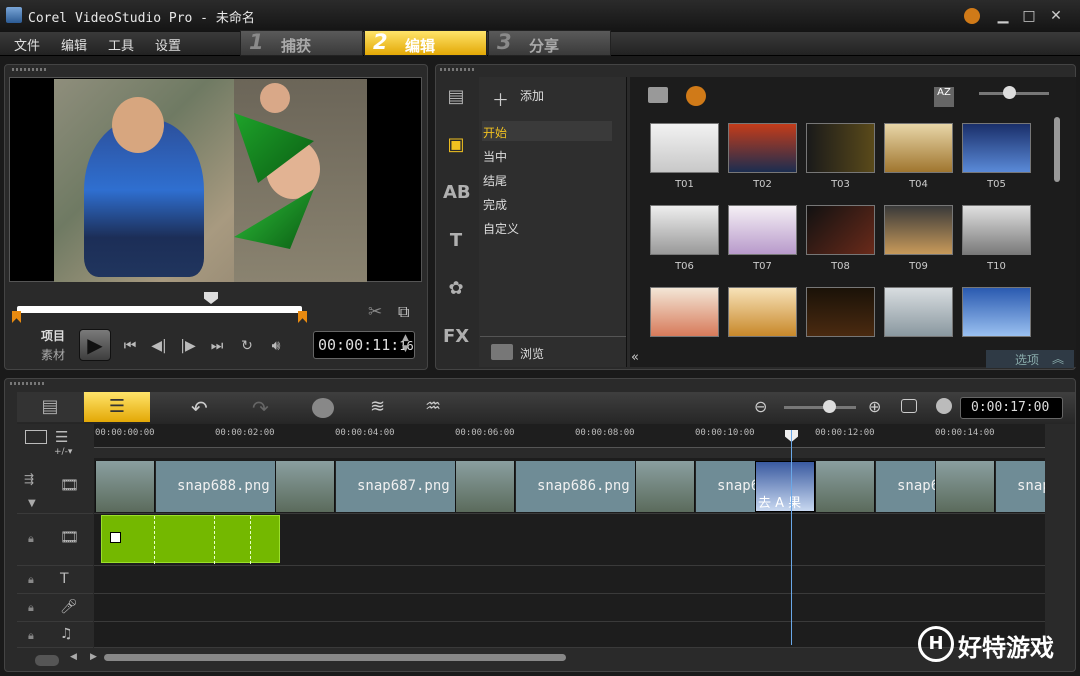 This screenshot has height=676, width=1080. Describe the element at coordinates (260, 408) in the screenshot. I see `redo-icon: ↷` at that location.